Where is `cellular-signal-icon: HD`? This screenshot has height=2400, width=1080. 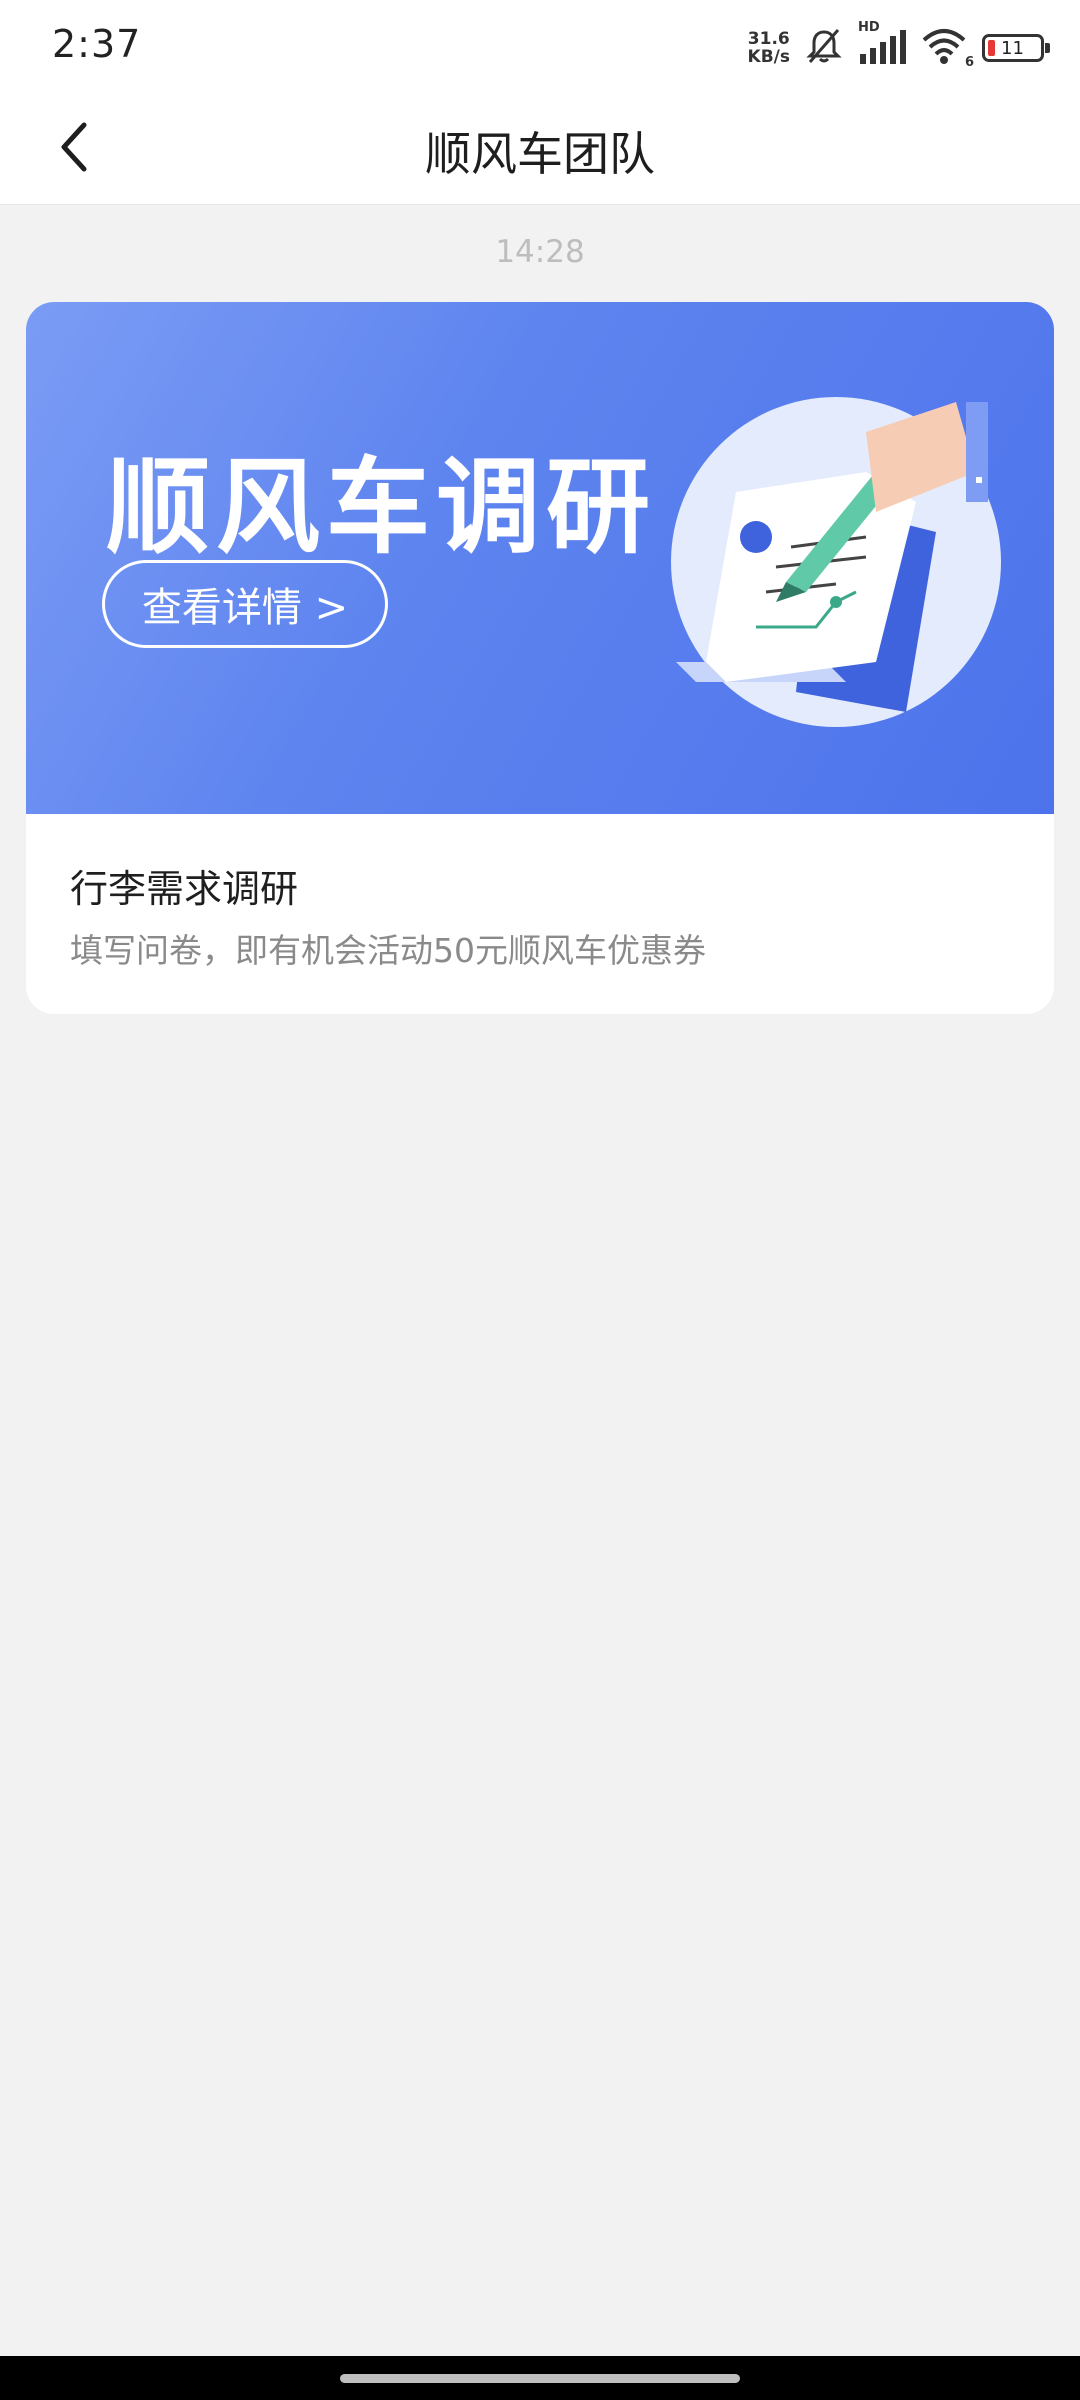 cellular-signal-icon: HD is located at coordinates (882, 45).